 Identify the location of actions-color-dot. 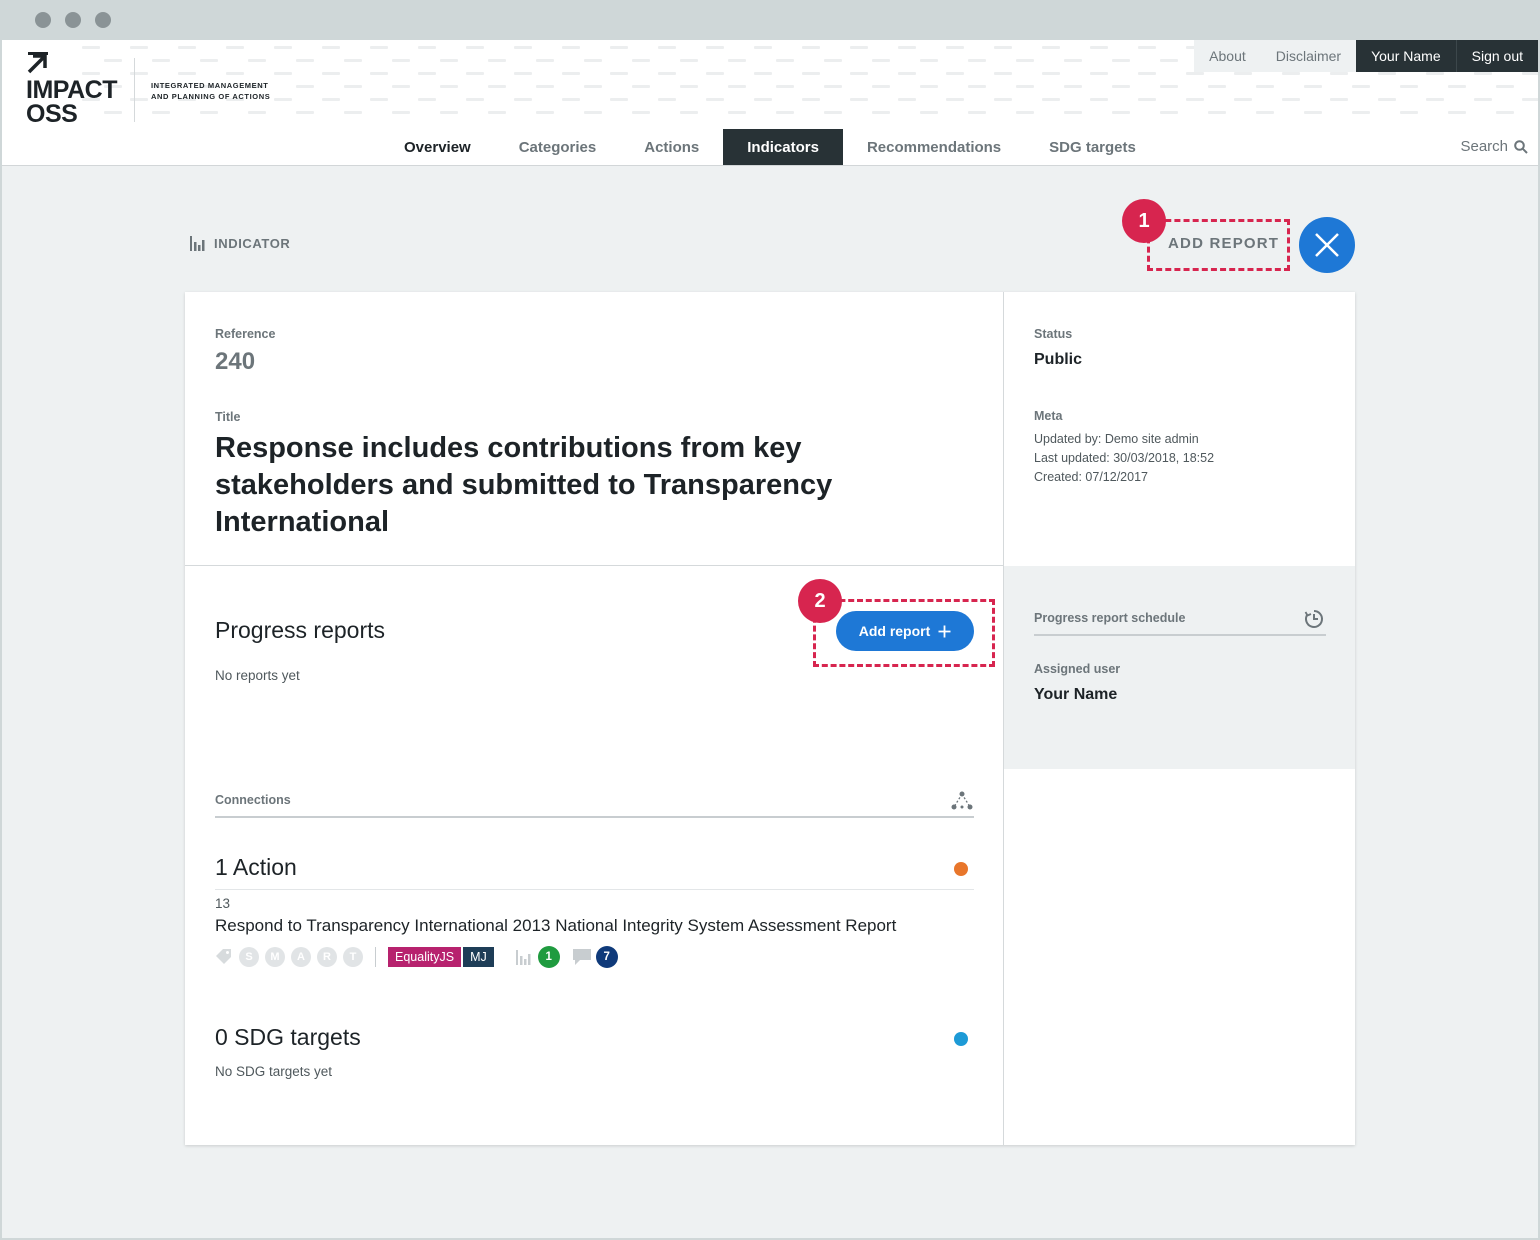
(961, 869).